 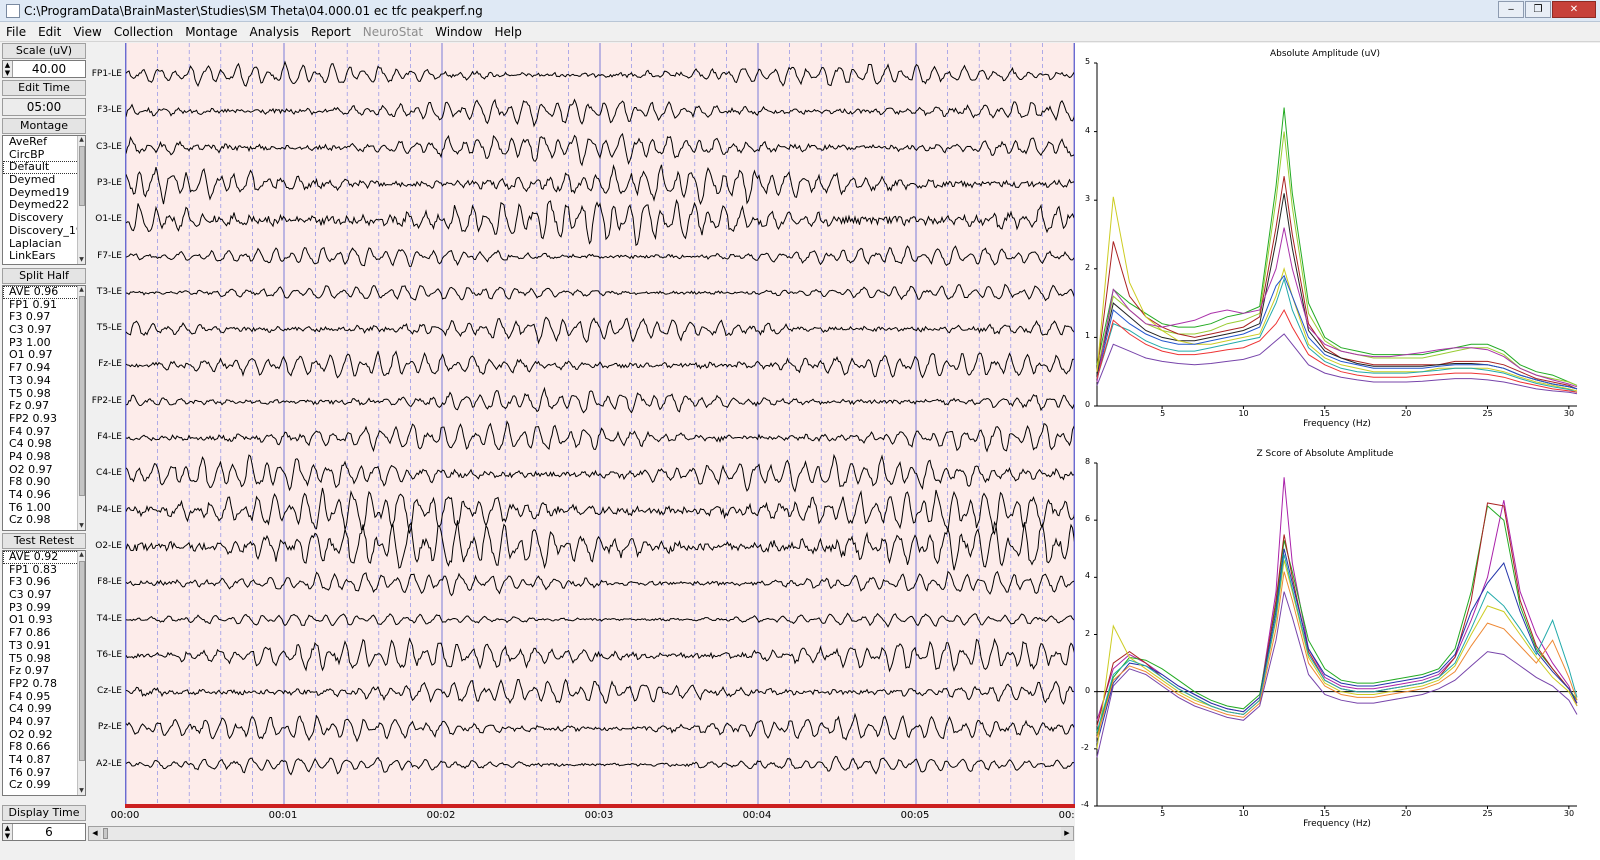 What do you see at coordinates (44, 419) in the screenshot?
I see `split-half-item: FP2 0.93` at bounding box center [44, 419].